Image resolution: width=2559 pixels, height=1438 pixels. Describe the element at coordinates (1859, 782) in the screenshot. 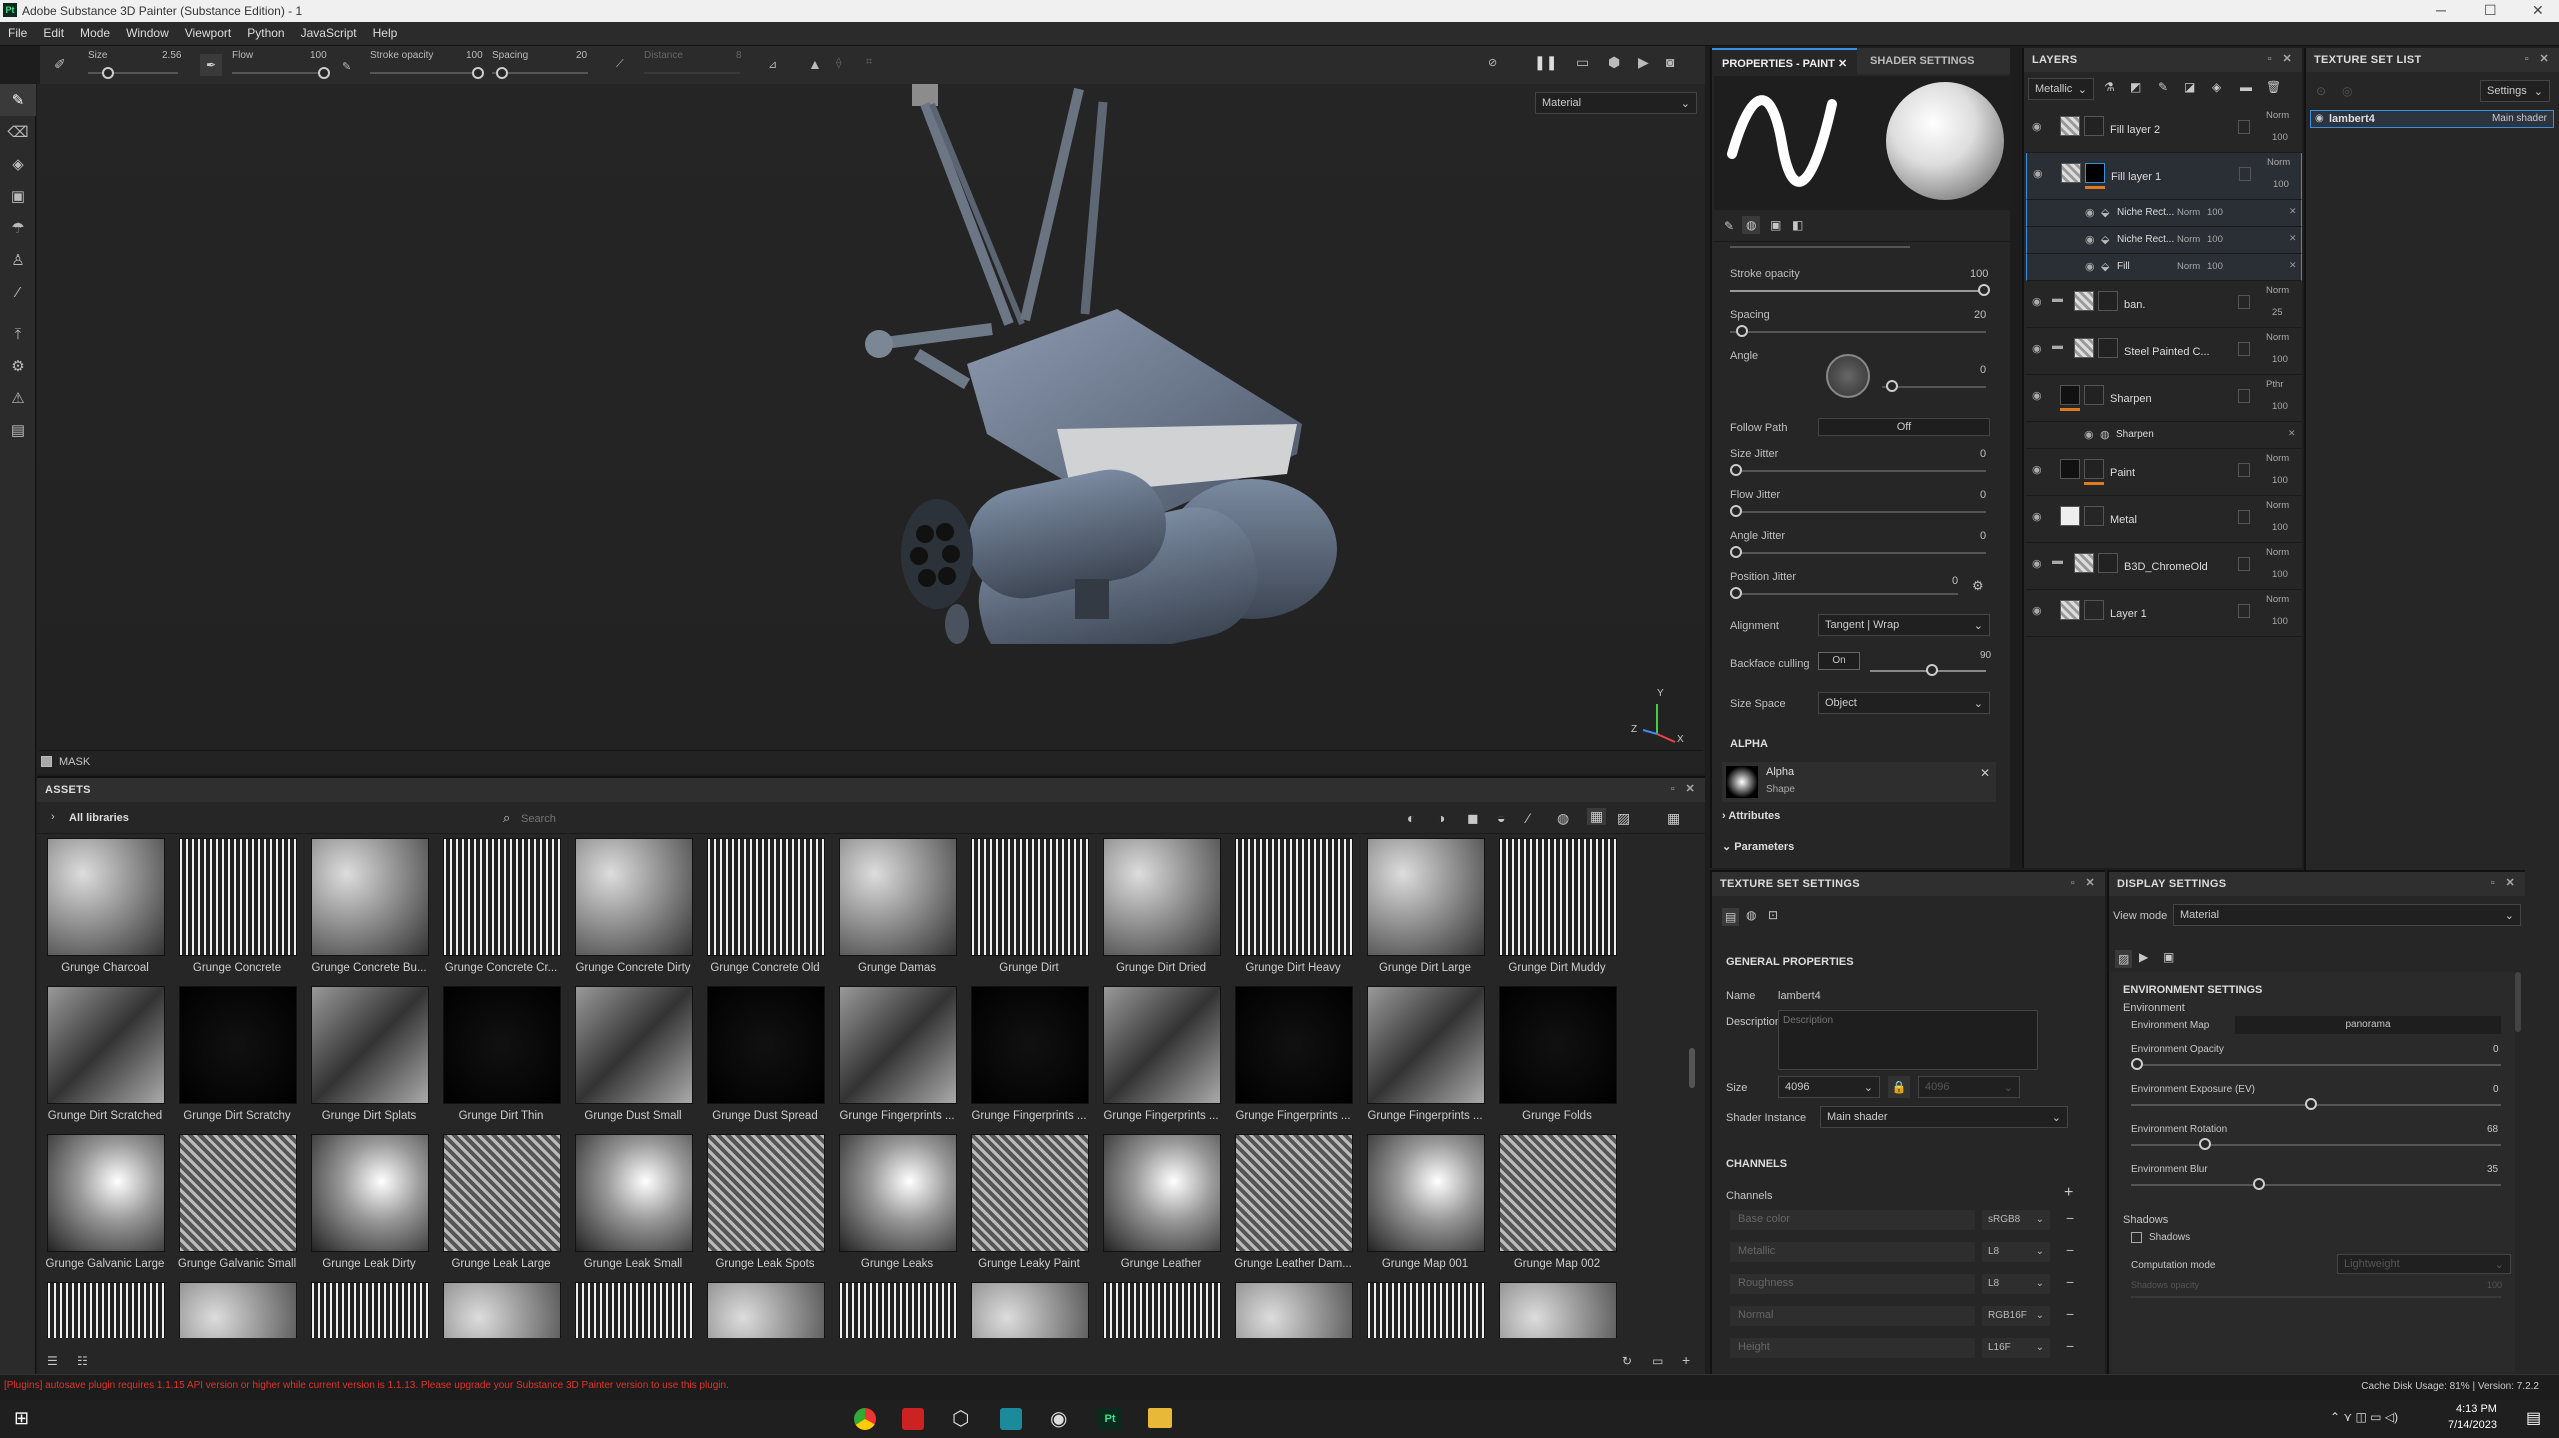

I see `alpha-slot: Alpha Shape ✕` at that location.